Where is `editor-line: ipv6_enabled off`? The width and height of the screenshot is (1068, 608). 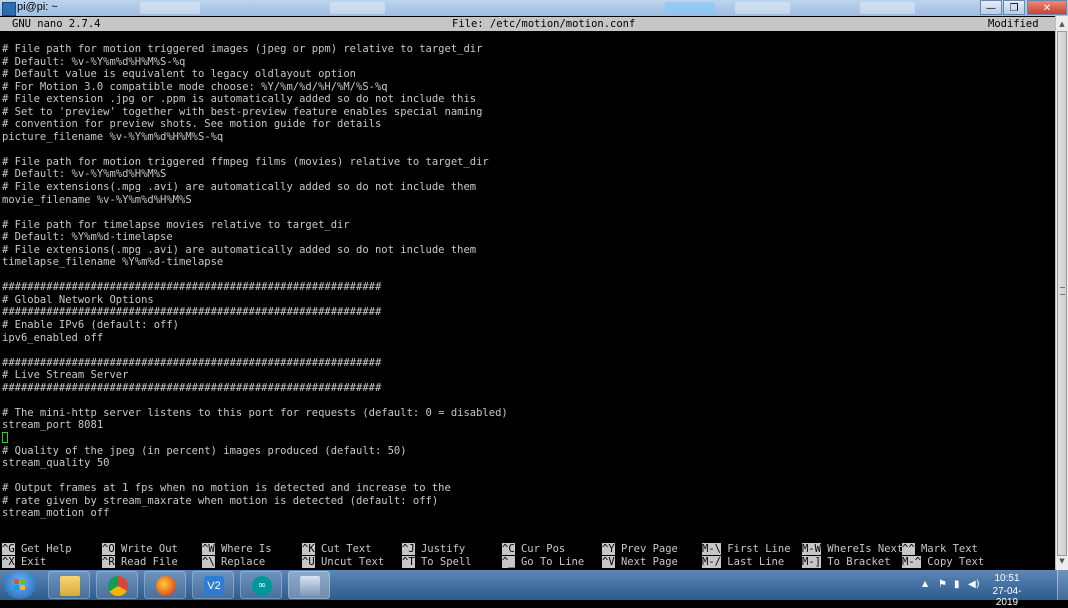
editor-line: ipv6_enabled off is located at coordinates (527, 338).